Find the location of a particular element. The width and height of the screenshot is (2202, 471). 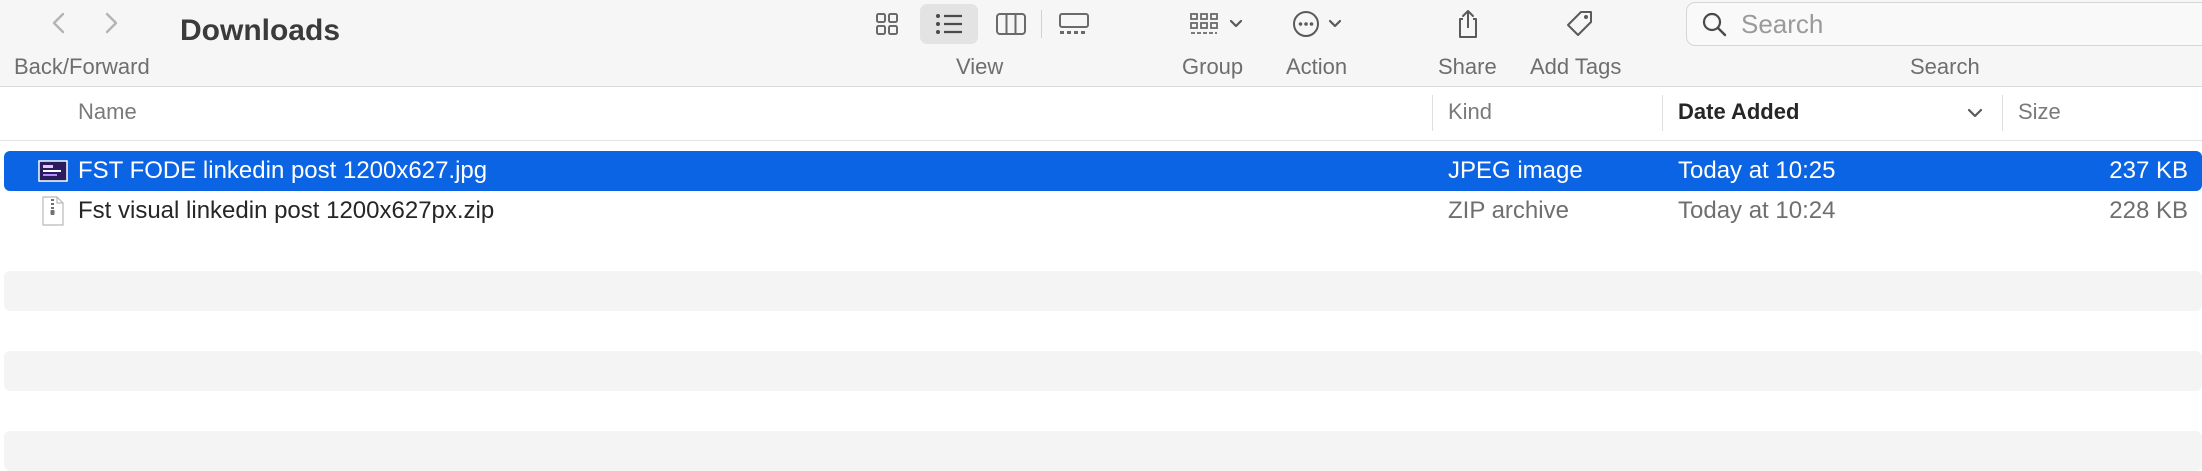

column-view-button is located at coordinates (1011, 24).